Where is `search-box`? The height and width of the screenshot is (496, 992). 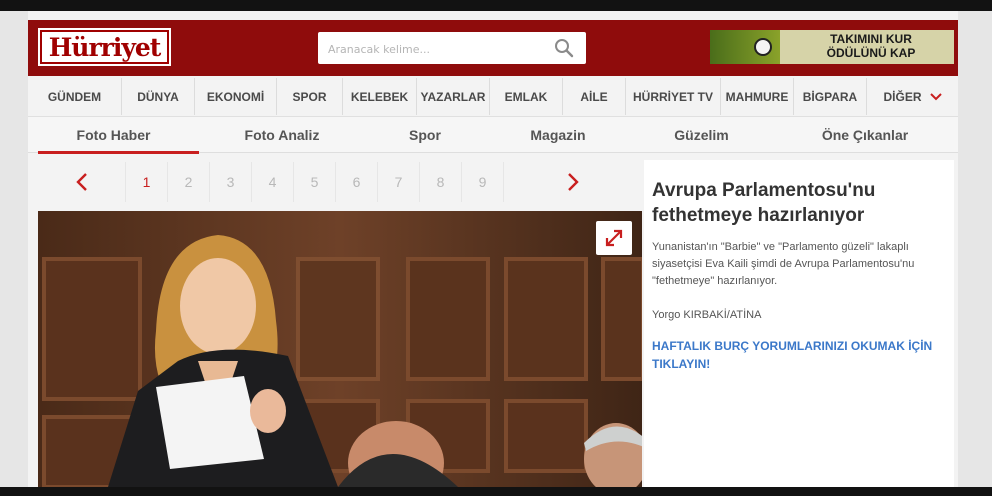
search-box is located at coordinates (452, 48).